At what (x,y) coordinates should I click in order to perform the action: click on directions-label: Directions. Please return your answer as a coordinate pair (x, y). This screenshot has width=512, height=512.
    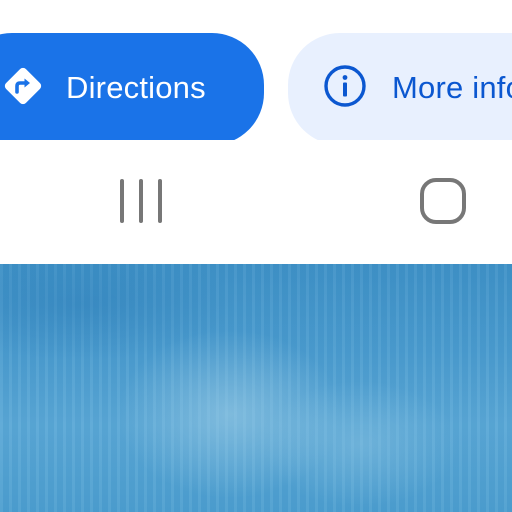
    Looking at the image, I should click on (136, 87).